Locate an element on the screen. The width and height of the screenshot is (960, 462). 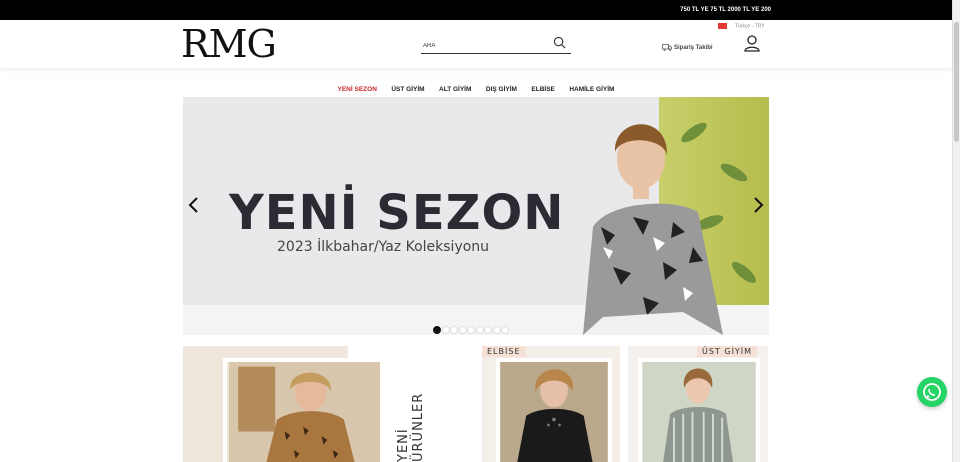
truck-icon is located at coordinates (667, 47).